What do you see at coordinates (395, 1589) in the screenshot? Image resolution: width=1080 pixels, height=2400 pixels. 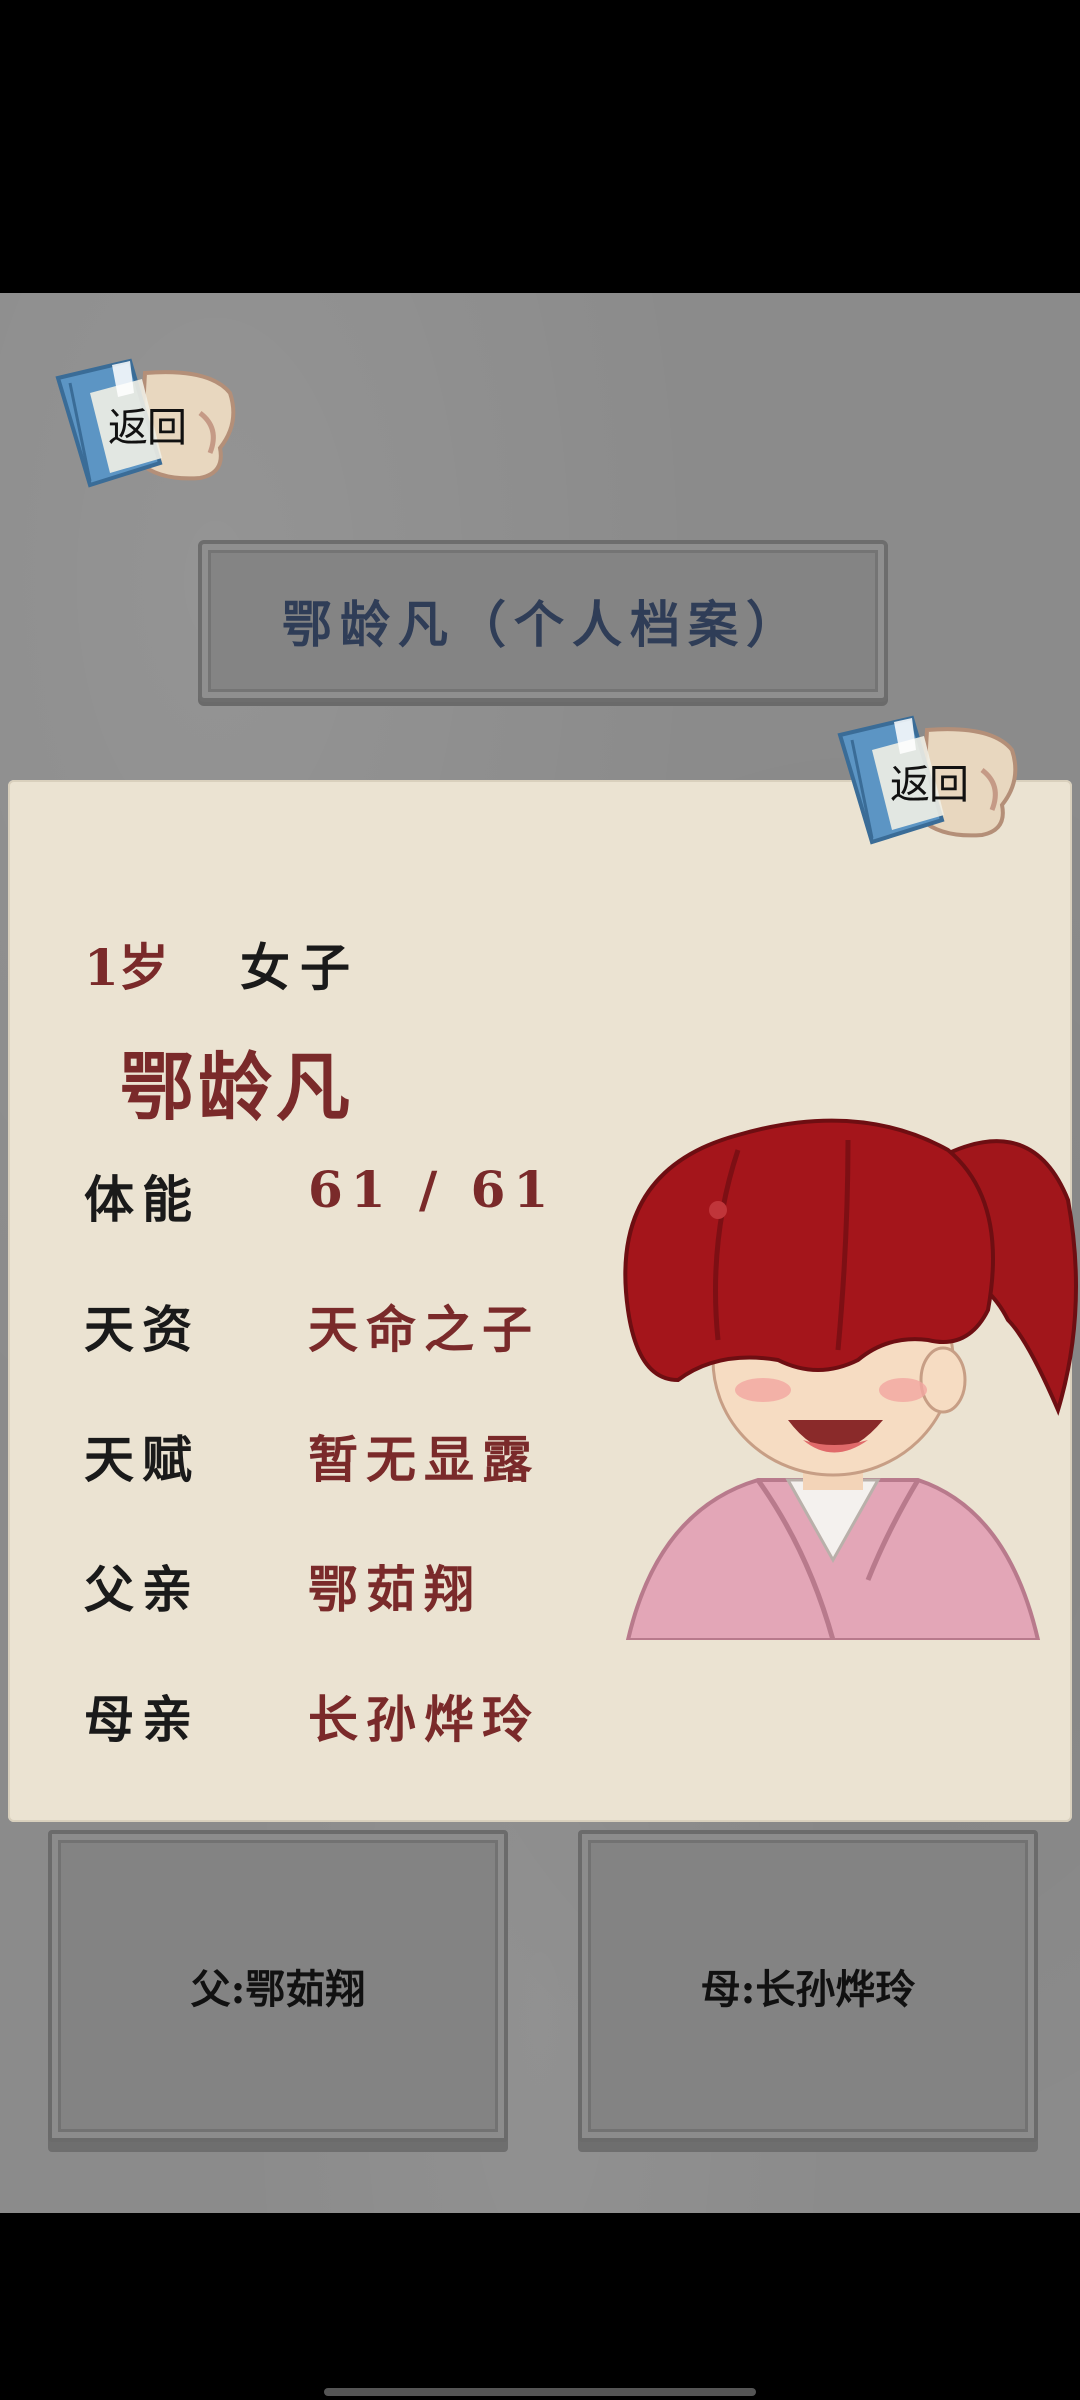 I see `stat-value-father: 鄂茹翔` at bounding box center [395, 1589].